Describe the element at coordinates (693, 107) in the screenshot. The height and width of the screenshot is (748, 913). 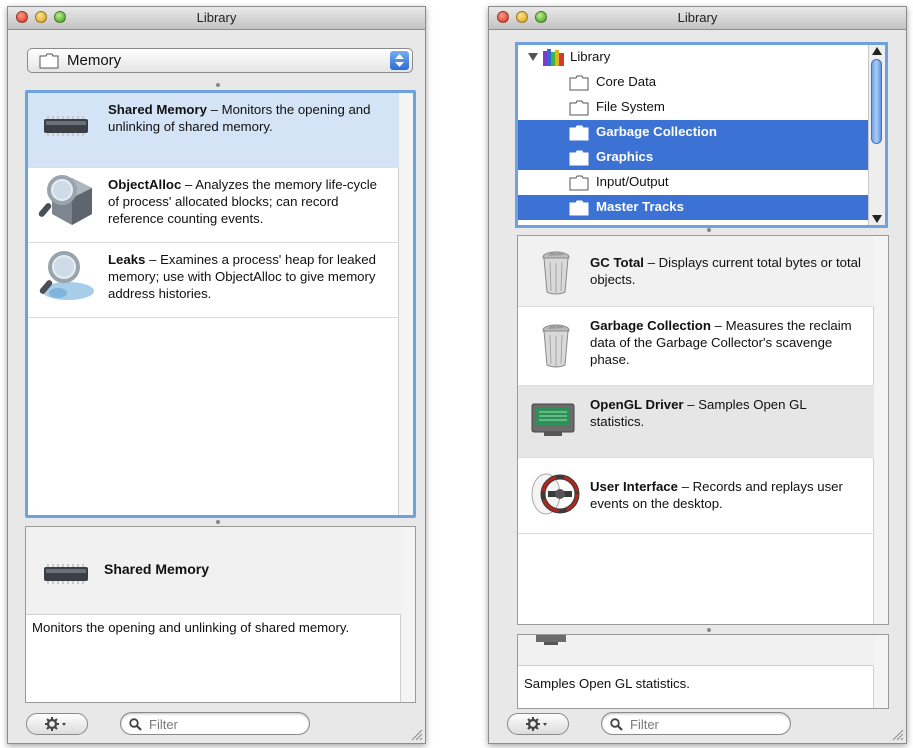
I see `tree-item-file-system: File System` at that location.